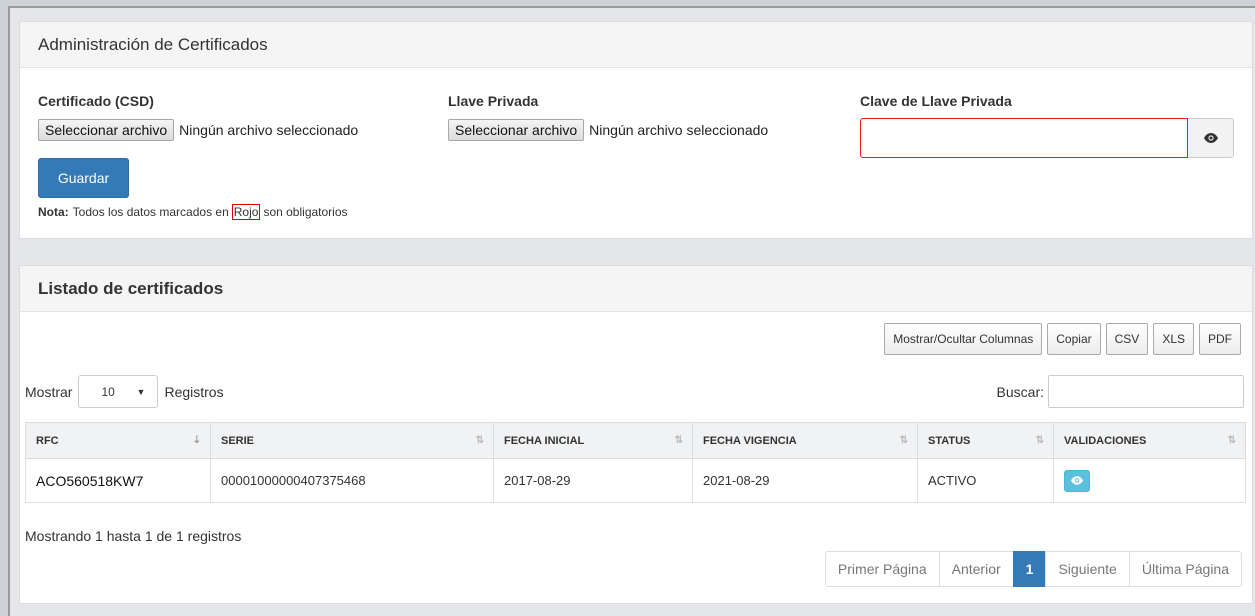 Image resolution: width=1255 pixels, height=616 pixels. What do you see at coordinates (636, 289) in the screenshot?
I see `panel-heading: Listado de certificados` at bounding box center [636, 289].